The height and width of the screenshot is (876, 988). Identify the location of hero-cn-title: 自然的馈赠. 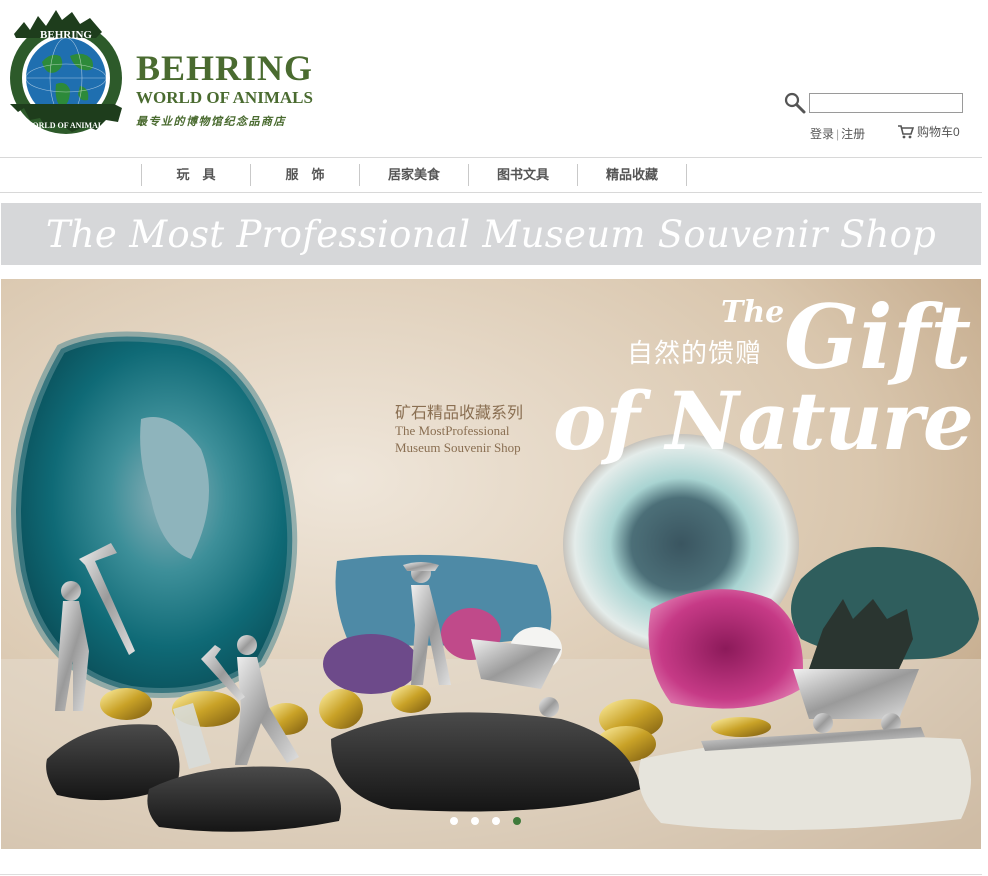
(695, 354).